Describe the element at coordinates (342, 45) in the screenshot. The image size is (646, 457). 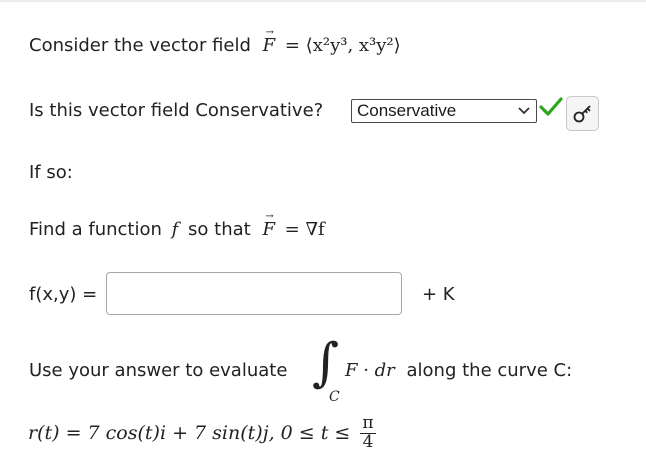
I see `field-definition: = ⟨x²y³, x³y²⟩` at that location.